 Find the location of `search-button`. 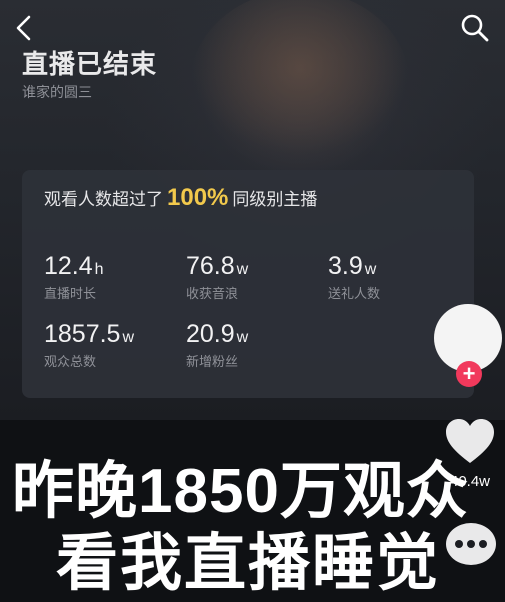

search-button is located at coordinates (475, 28).